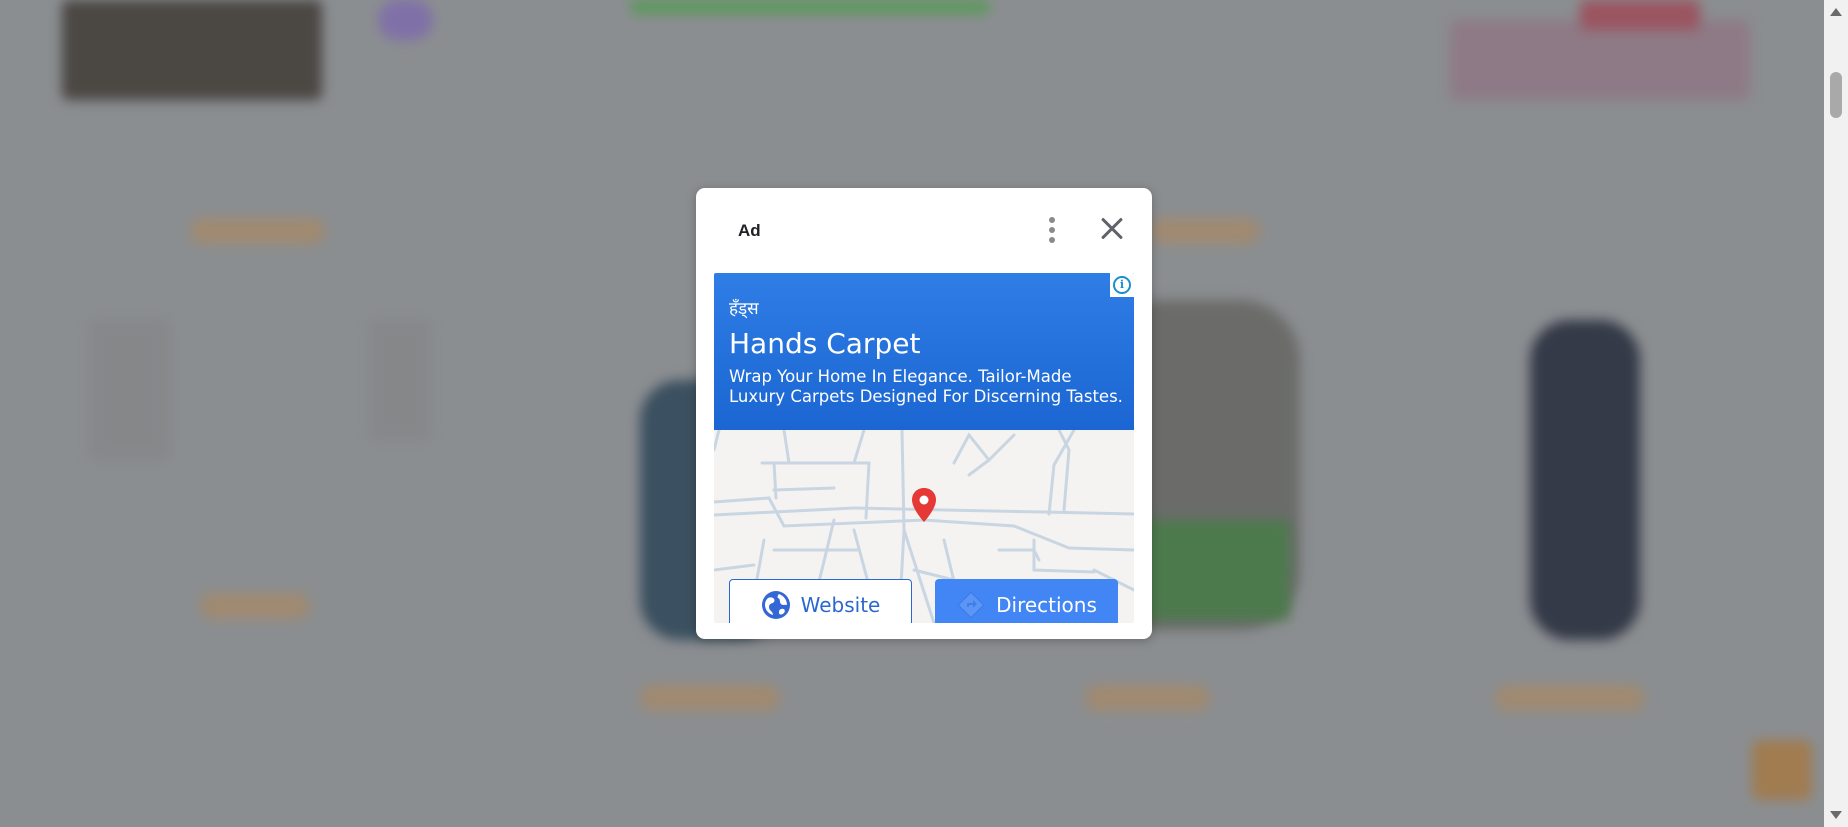 This screenshot has width=1848, height=827. Describe the element at coordinates (1836, 413) in the screenshot. I see `page-scrollbar` at that location.